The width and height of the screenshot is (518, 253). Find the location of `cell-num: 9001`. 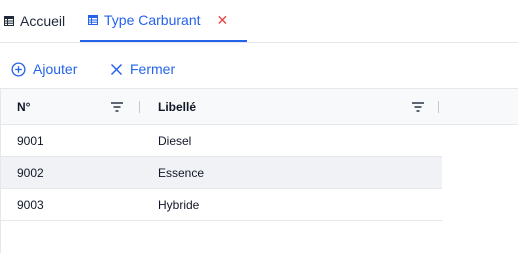

cell-num: 9001 is located at coordinates (30, 141).